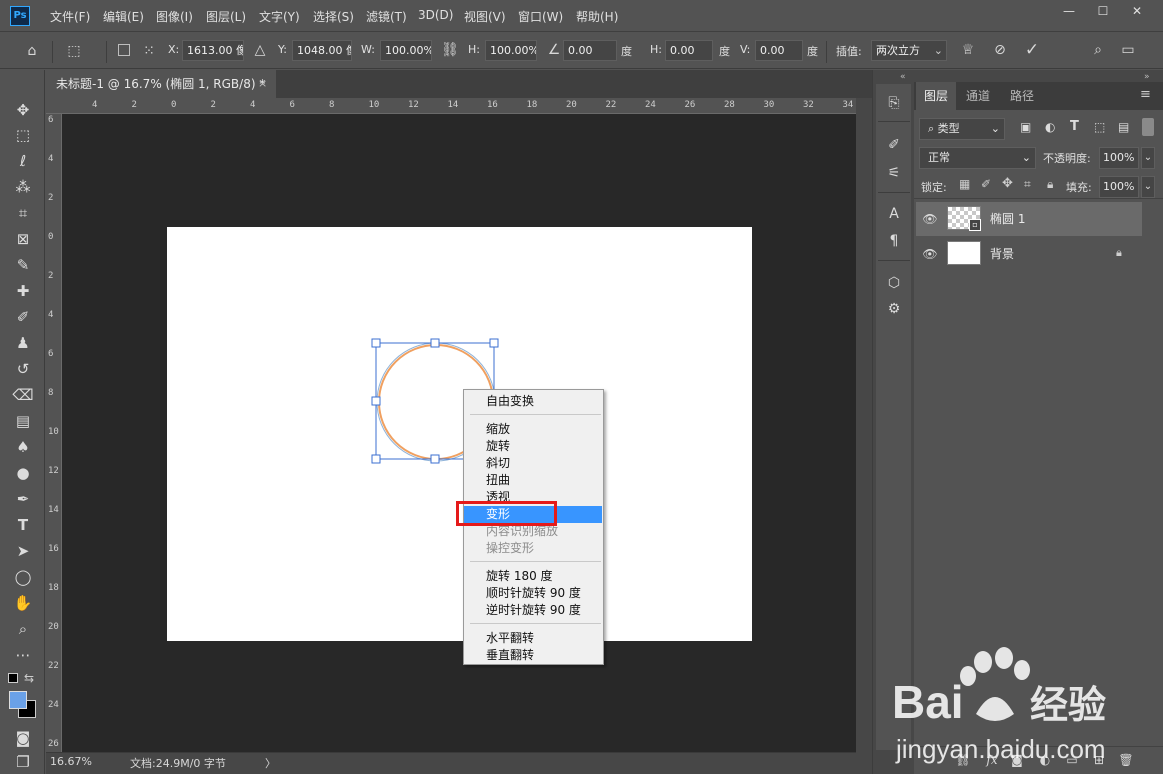 The image size is (1163, 774). What do you see at coordinates (1025, 127) in the screenshot?
I see `filter-pixel-icon: ▣` at bounding box center [1025, 127].